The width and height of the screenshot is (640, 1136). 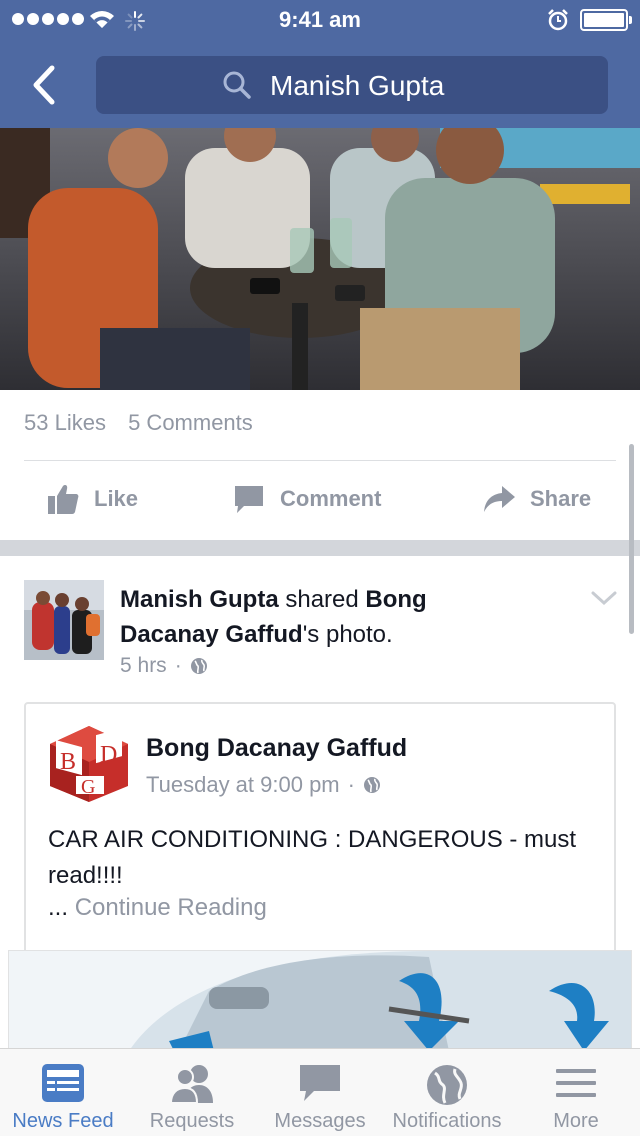 What do you see at coordinates (64, 620) in the screenshot?
I see `author-avatar` at bounding box center [64, 620].